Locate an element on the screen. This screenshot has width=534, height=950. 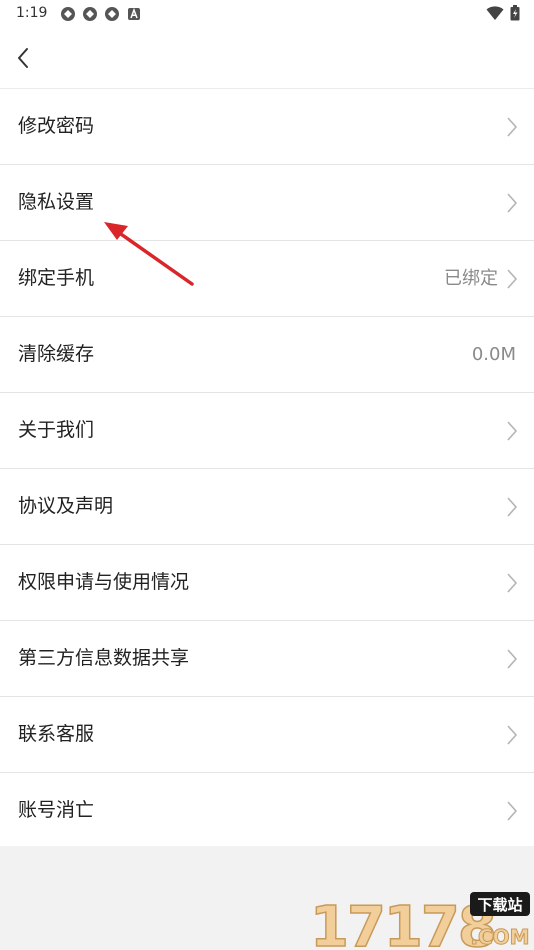
settings-item-delete-account: 账号消亡 is located at coordinates (267, 811).